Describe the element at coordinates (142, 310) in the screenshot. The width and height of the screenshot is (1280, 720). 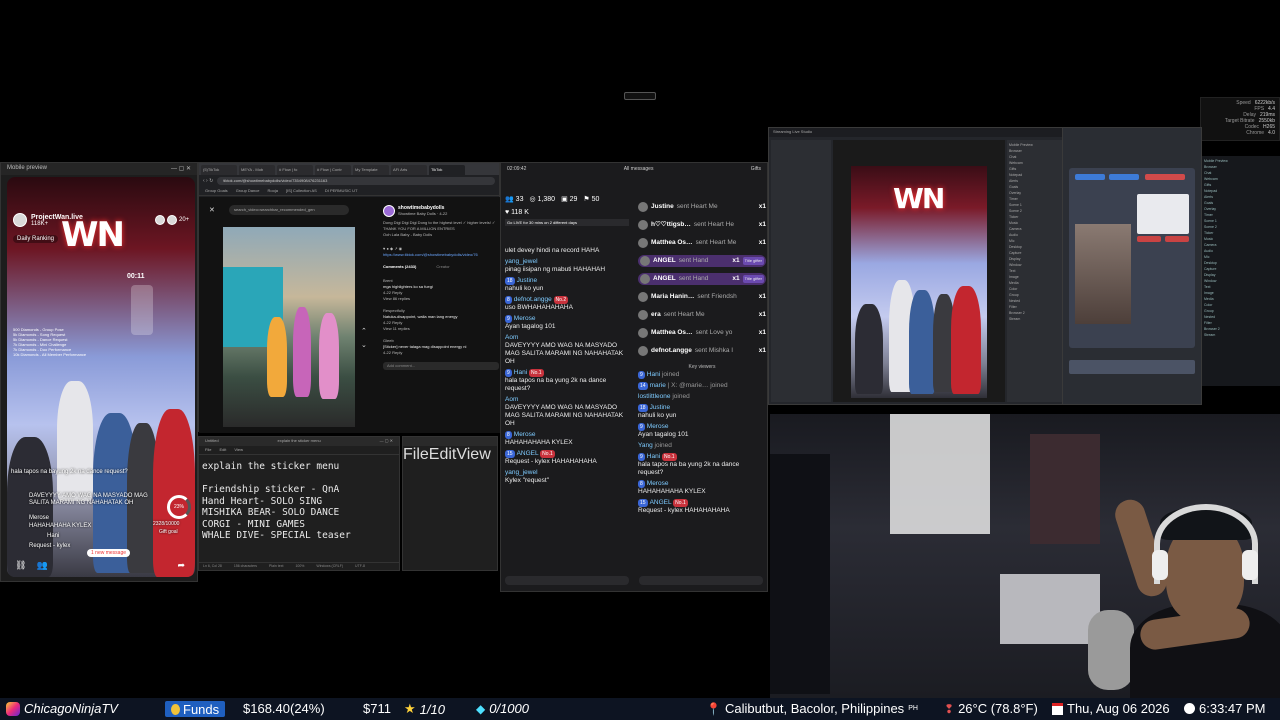
I see `sticker-menu` at that location.